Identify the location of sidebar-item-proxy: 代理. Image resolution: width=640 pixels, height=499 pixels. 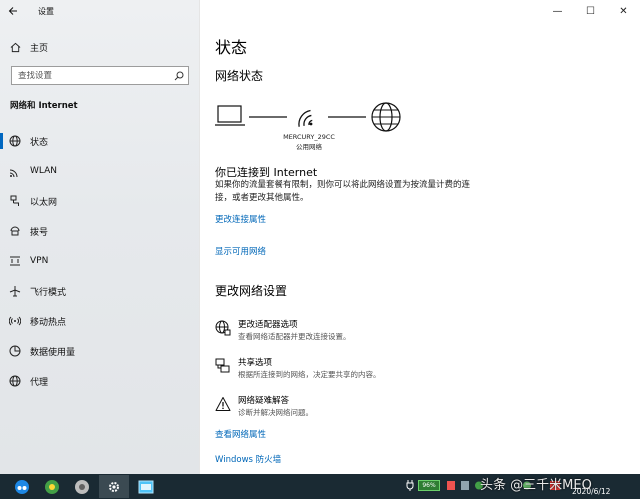
(100, 381).